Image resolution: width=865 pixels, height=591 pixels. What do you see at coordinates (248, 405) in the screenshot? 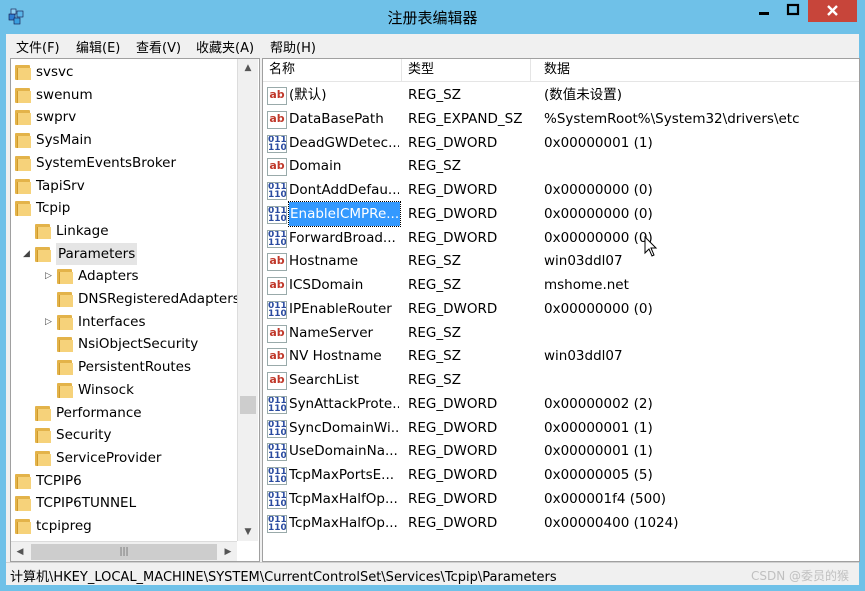
I see `scroll-thumb` at bounding box center [248, 405].